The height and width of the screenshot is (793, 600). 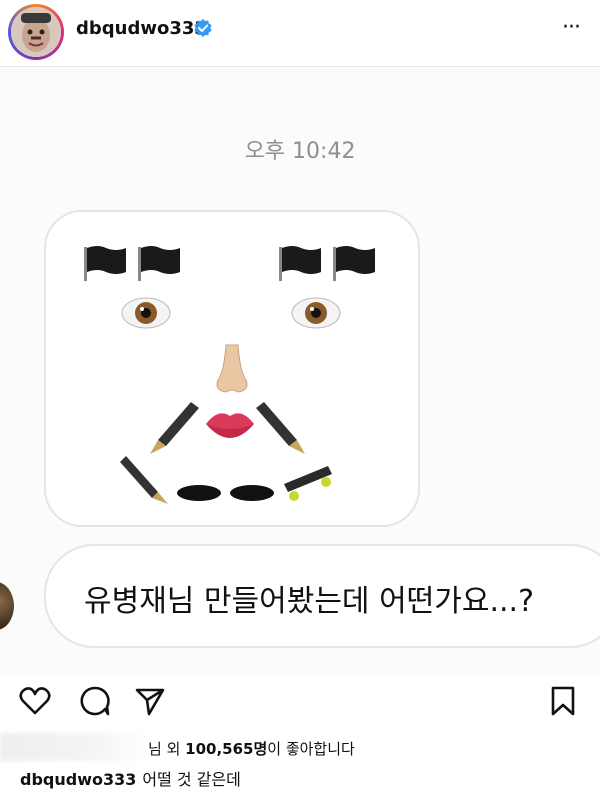 I want to click on message-text: 유병재님 만들어봤는데 어떤가요...?, so click(x=309, y=601).